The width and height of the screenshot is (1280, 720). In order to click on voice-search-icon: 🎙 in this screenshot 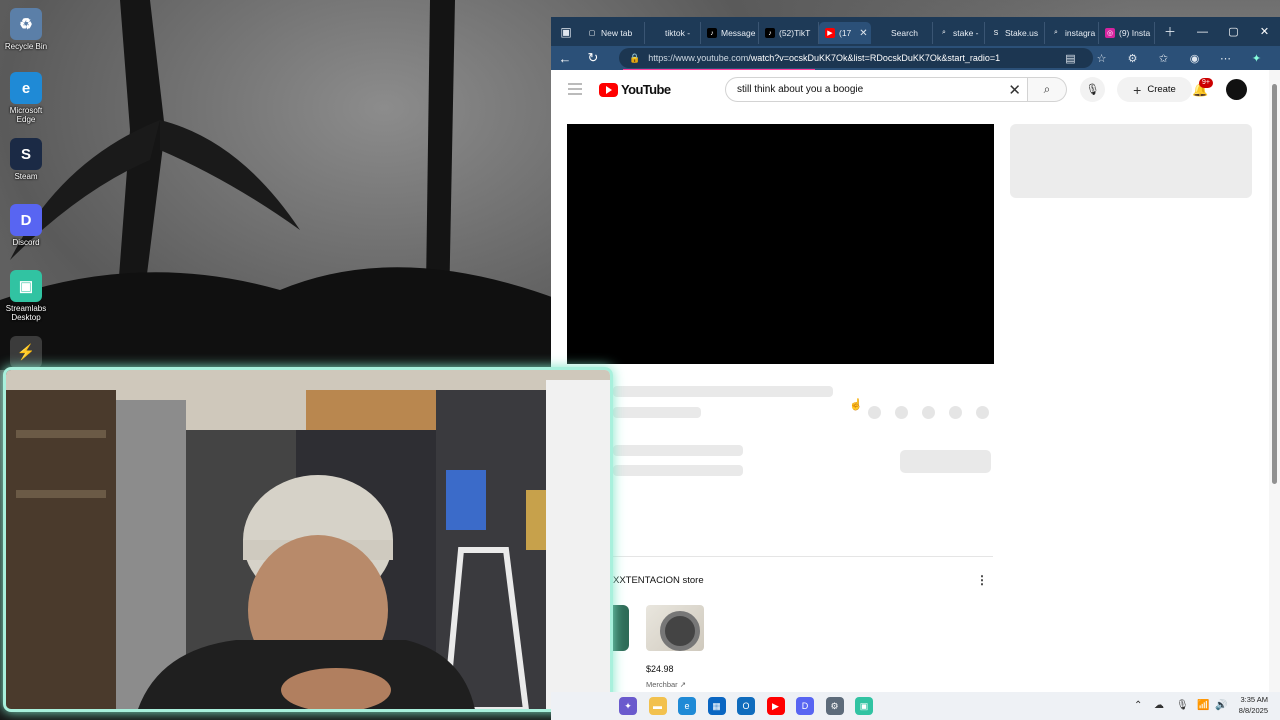, I will do `click(1092, 89)`.